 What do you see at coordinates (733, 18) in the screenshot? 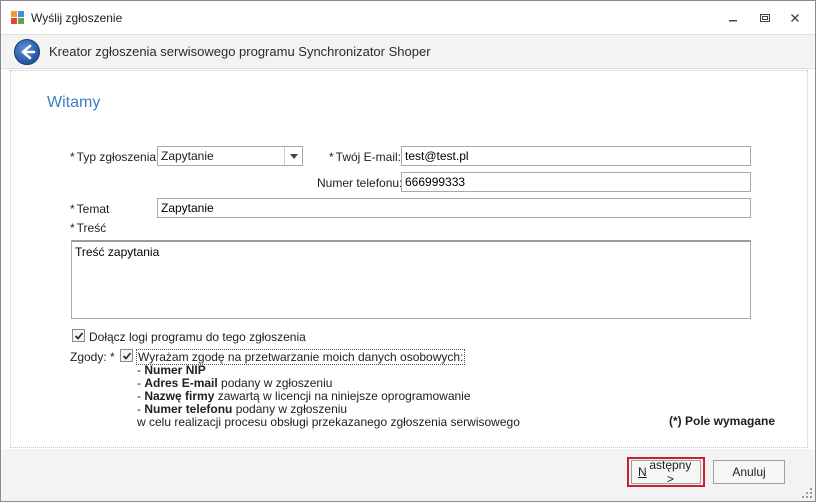
I see `minimize-button` at bounding box center [733, 18].